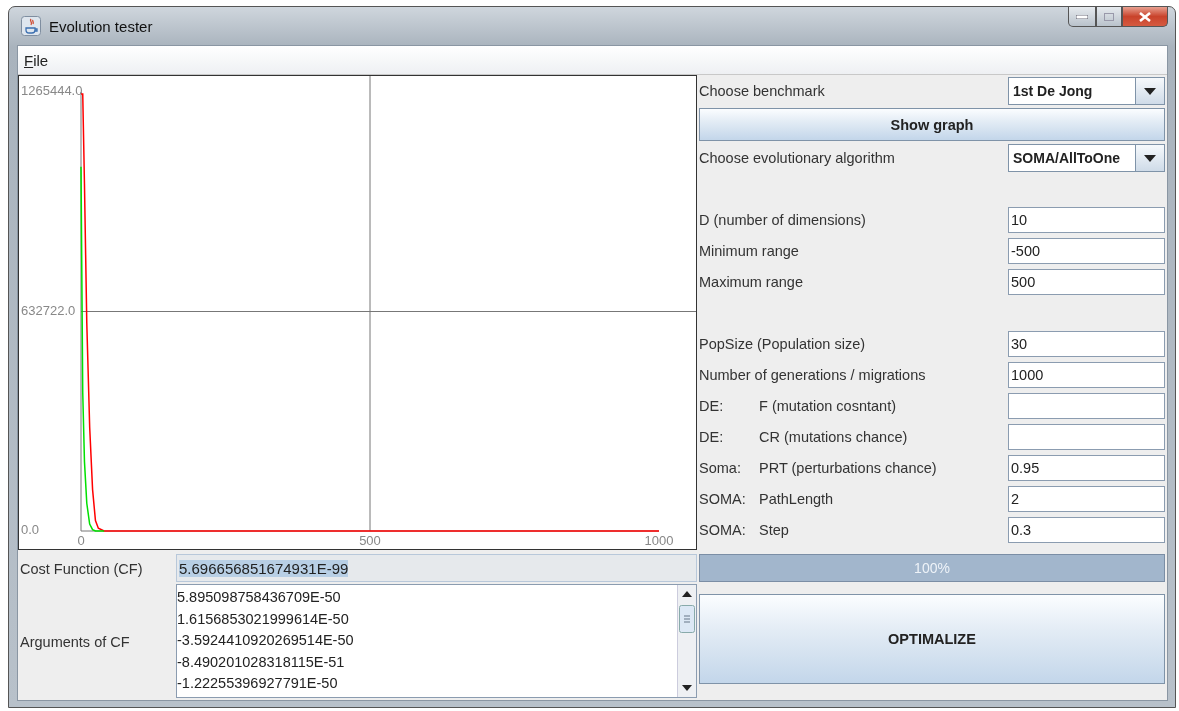 The image size is (1179, 711). Describe the element at coordinates (783, 344) in the screenshot. I see `field-label: PopSize (Population size)` at that location.